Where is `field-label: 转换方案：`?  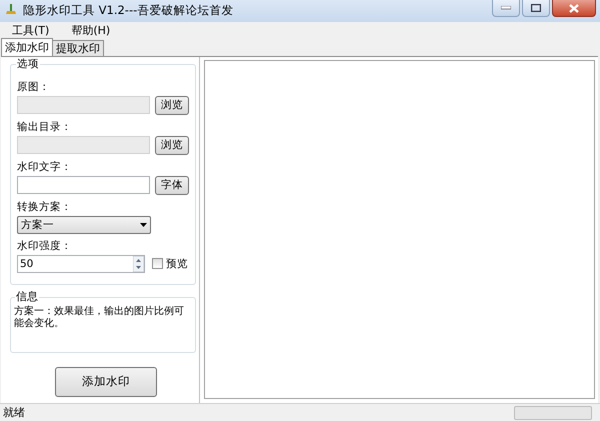
field-label: 转换方案： is located at coordinates (45, 207).